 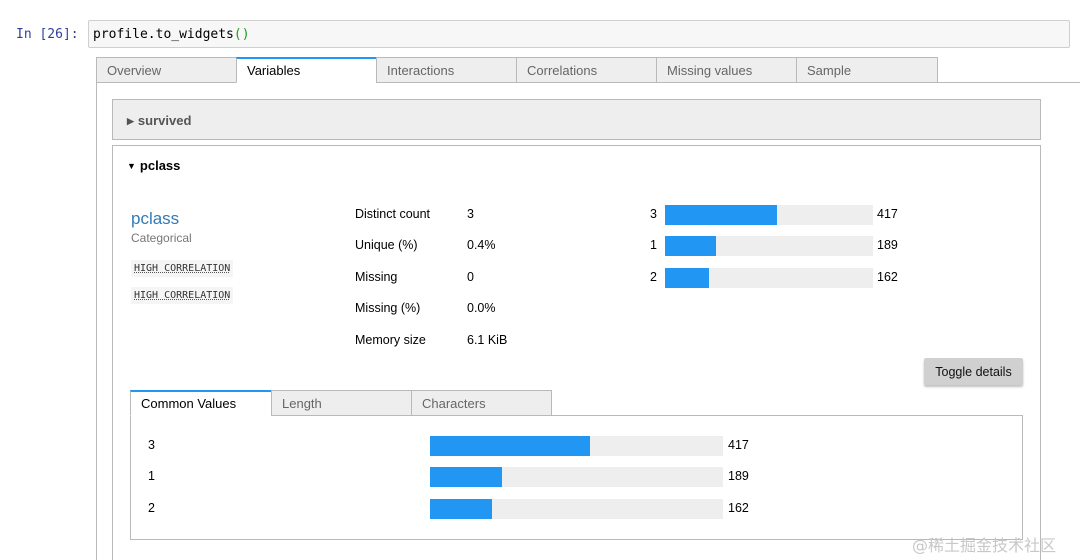 What do you see at coordinates (576, 119) in the screenshot?
I see `accordion-survived: ▶ survived` at bounding box center [576, 119].